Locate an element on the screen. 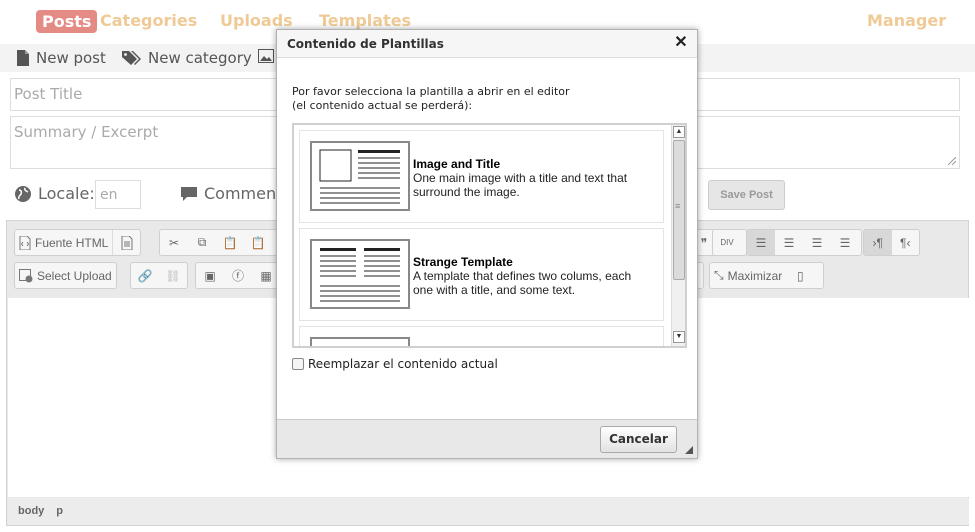 This screenshot has height=532, width=975. scroll-down-icon: ▼ is located at coordinates (679, 337).